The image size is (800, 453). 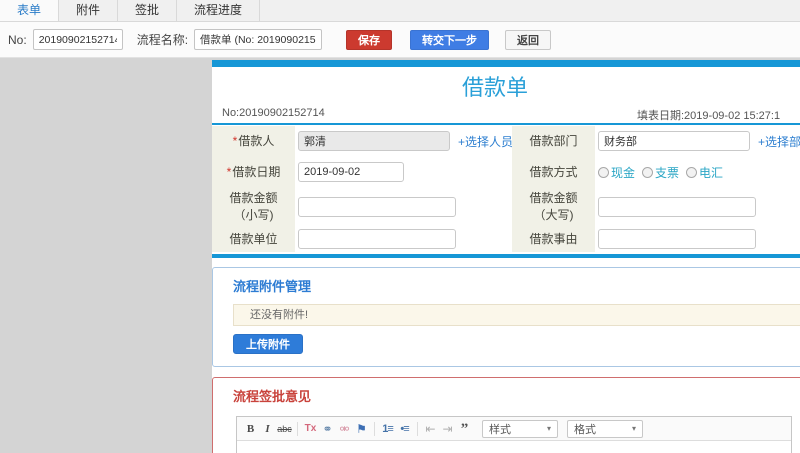 I want to click on loan-date-cell, so click(x=403, y=172).